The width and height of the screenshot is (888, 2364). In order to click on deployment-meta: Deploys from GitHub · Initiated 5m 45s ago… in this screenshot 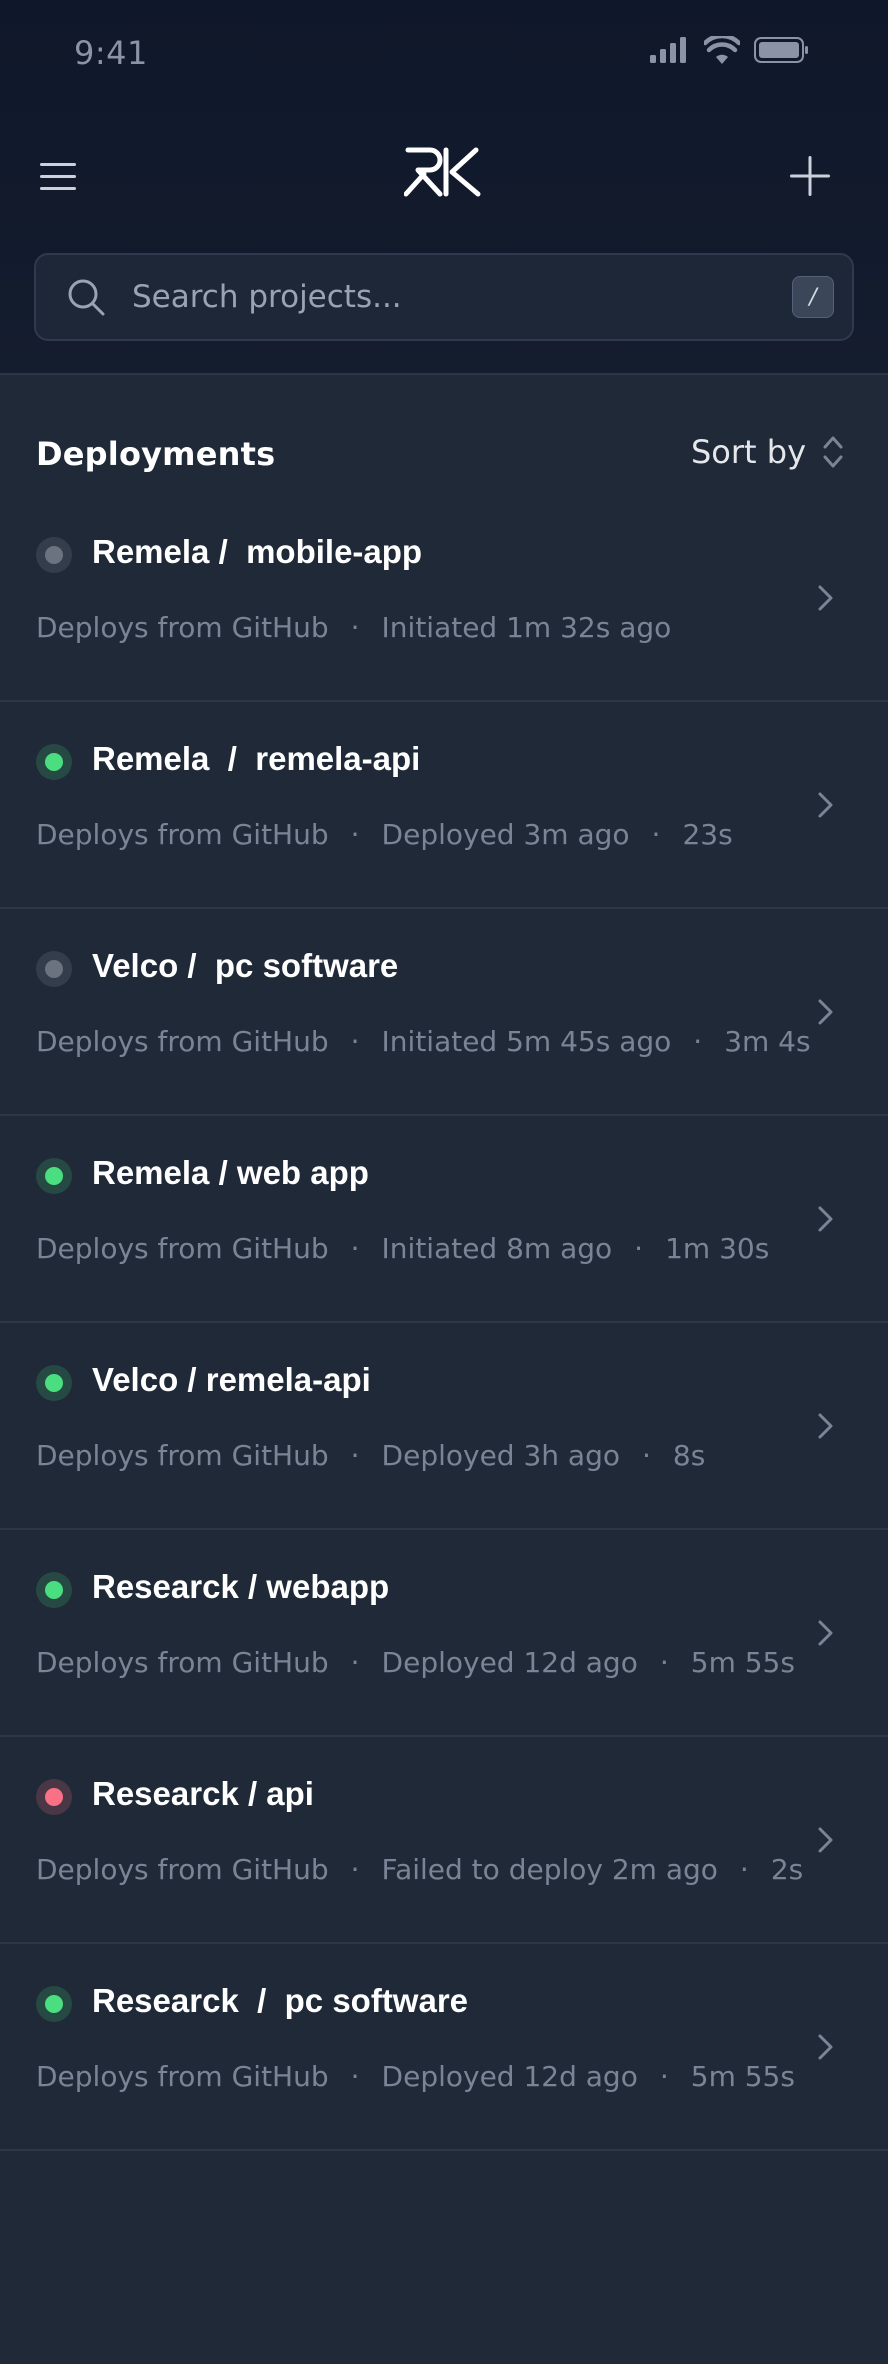, I will do `click(423, 1041)`.